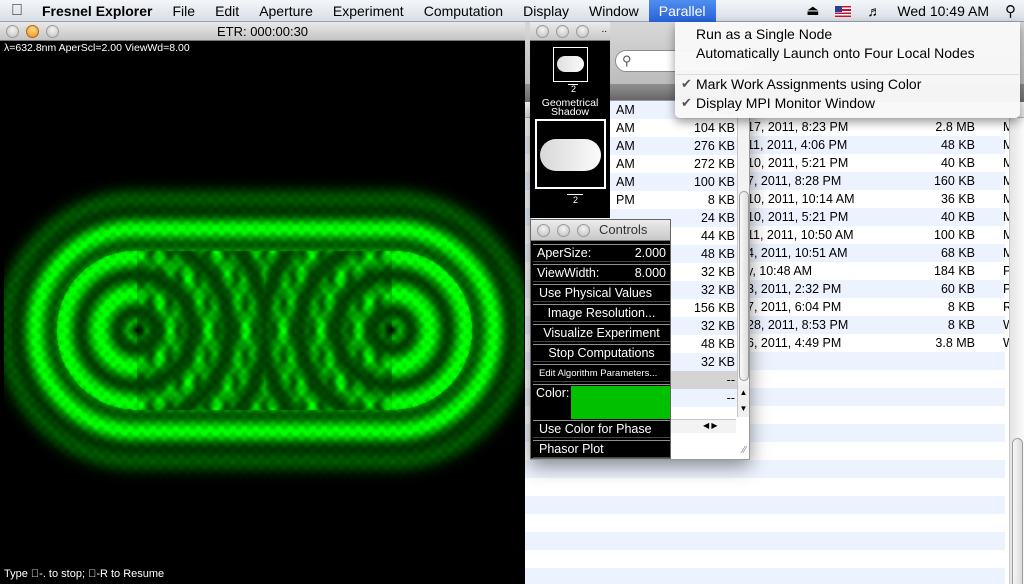 The image size is (1024, 584). What do you see at coordinates (1017, 511) in the screenshot?
I see `finder-scroll-thumb` at bounding box center [1017, 511].